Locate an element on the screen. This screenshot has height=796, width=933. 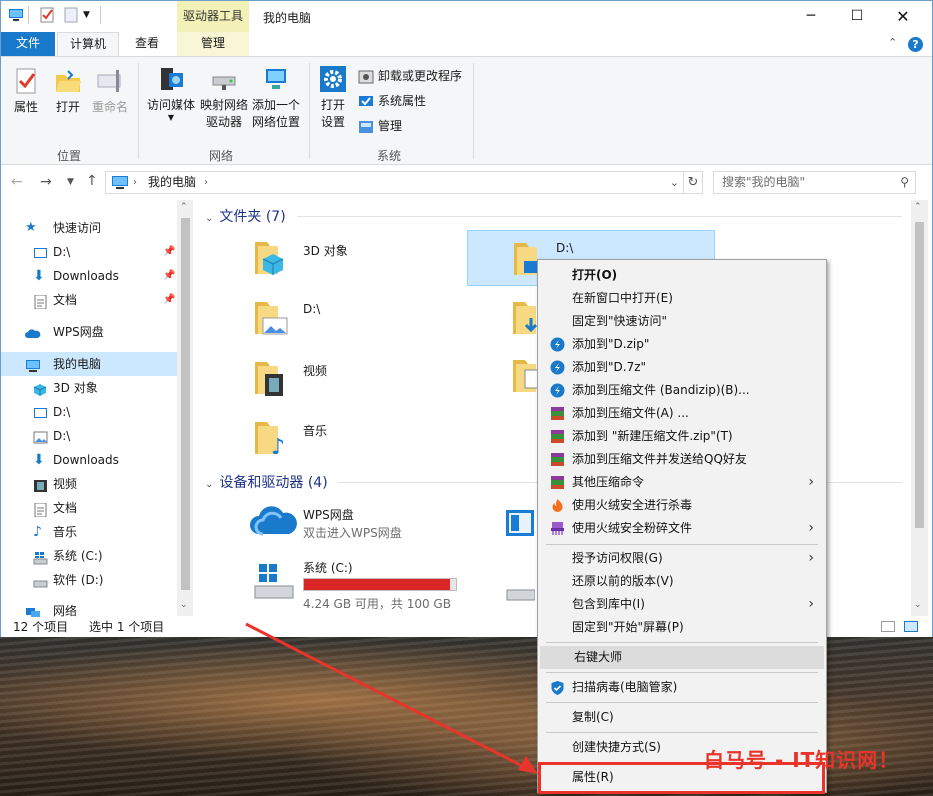
film-icon is located at coordinates (40, 484).